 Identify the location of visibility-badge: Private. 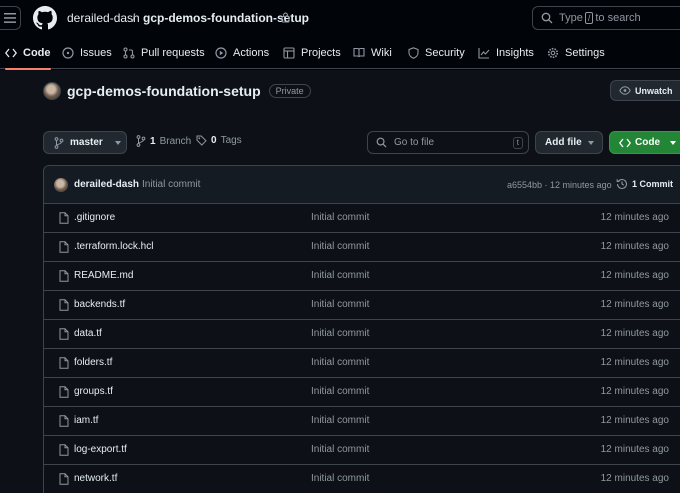
(289, 91).